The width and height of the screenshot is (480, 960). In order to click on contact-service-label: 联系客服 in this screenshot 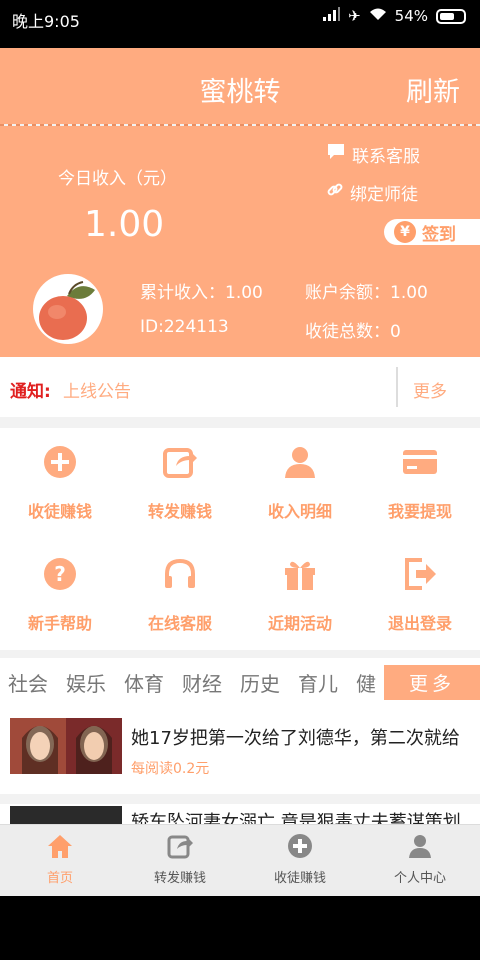, I will do `click(386, 157)`.